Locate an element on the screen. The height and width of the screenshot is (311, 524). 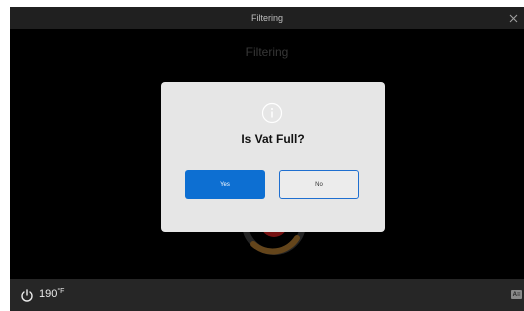
title-bar: Filtering is located at coordinates (267, 18).